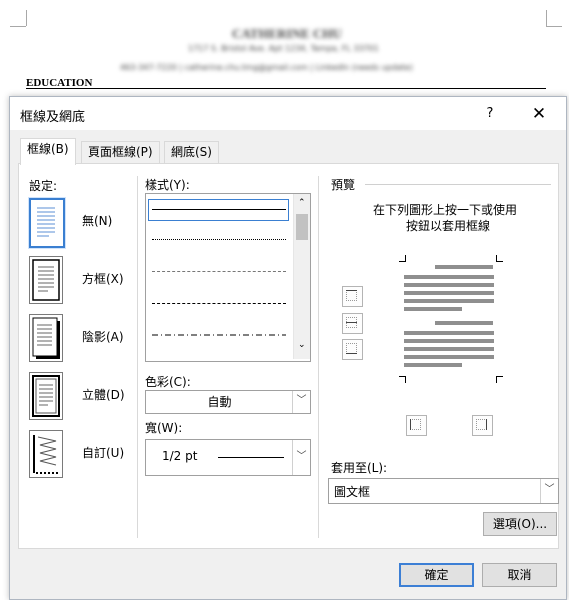 This screenshot has width=569, height=600. I want to click on apply-to-dropdown: 圖文框 ﹀, so click(443, 491).